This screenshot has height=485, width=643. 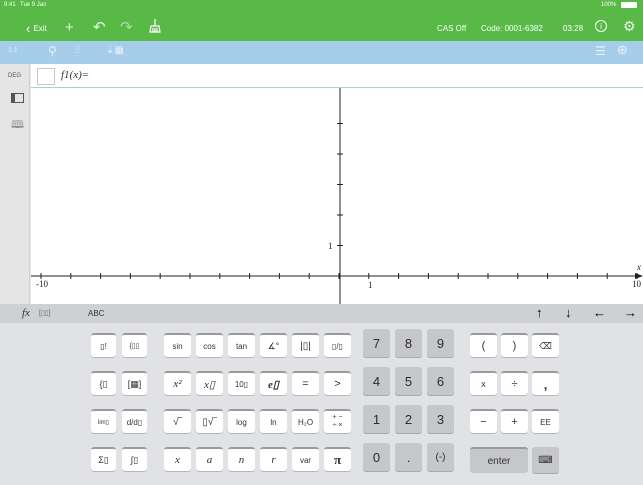 I want to click on open-paren-key: (, so click(x=483, y=345).